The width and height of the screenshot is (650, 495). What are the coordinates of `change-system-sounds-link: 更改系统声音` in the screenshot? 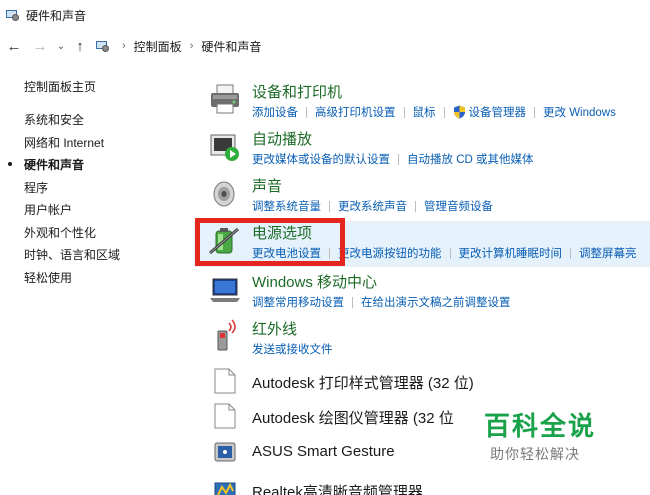 It's located at (372, 206).